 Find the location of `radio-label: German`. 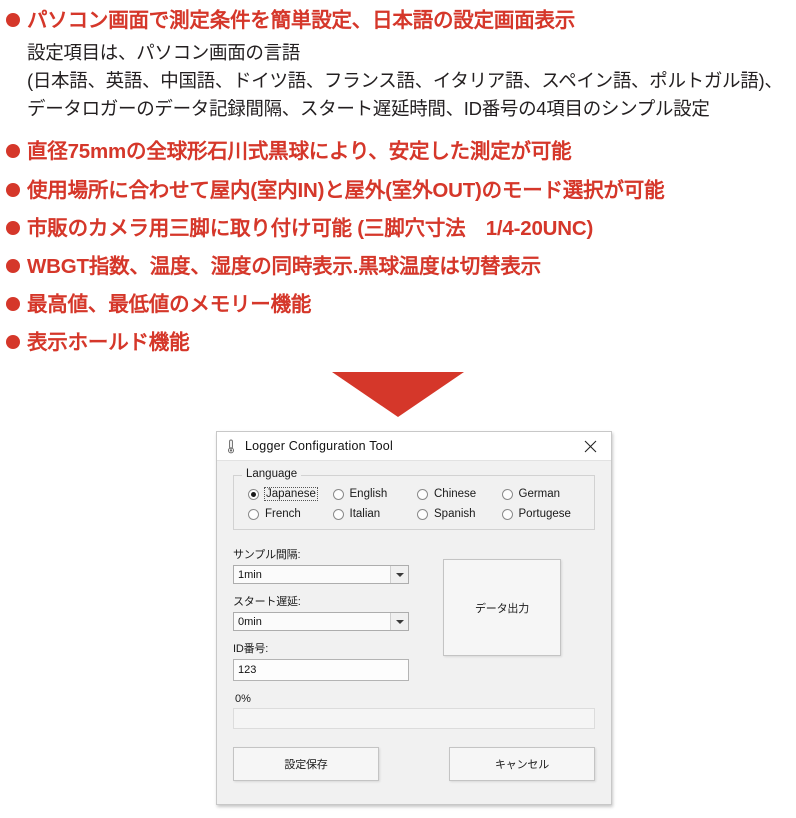

radio-label: German is located at coordinates (539, 494).